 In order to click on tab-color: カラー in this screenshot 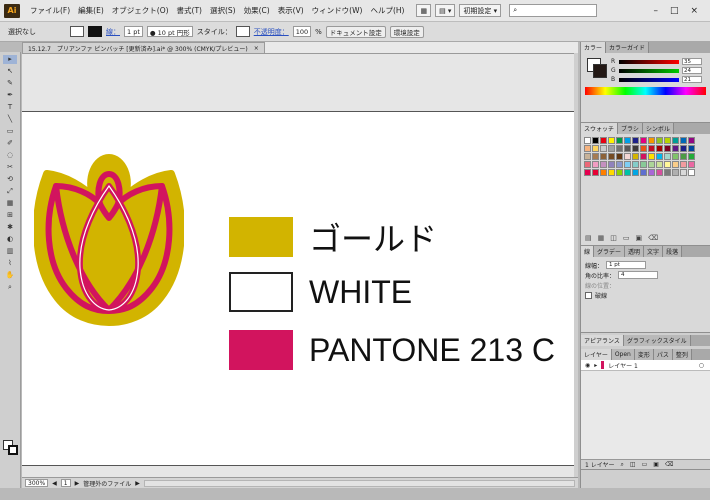, I will do `click(594, 47)`.